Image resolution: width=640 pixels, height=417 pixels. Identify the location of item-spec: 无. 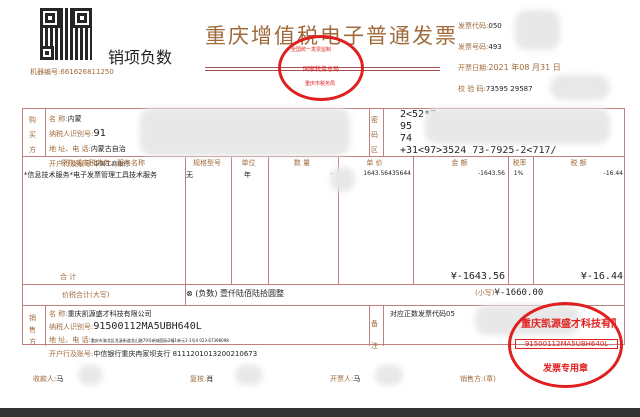
(189, 175).